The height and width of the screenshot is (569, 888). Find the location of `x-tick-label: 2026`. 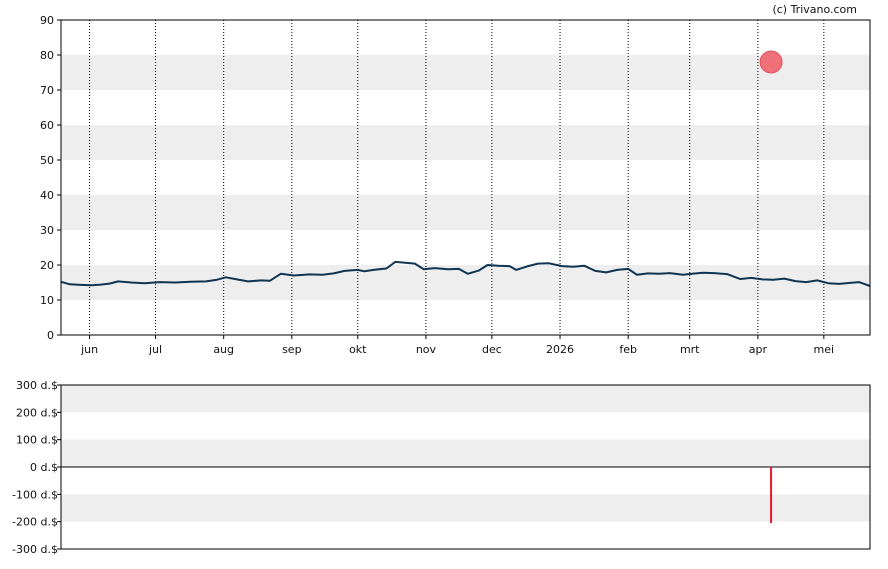

x-tick-label: 2026 is located at coordinates (560, 349).